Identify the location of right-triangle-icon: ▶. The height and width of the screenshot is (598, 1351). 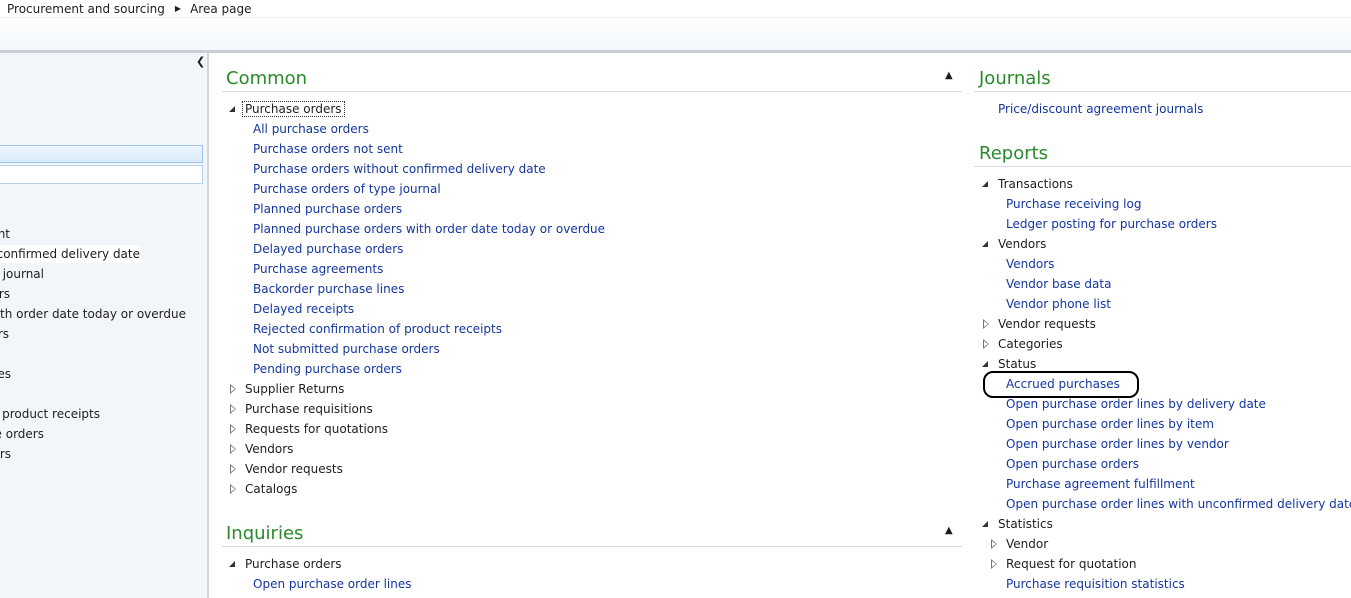
(178, 8).